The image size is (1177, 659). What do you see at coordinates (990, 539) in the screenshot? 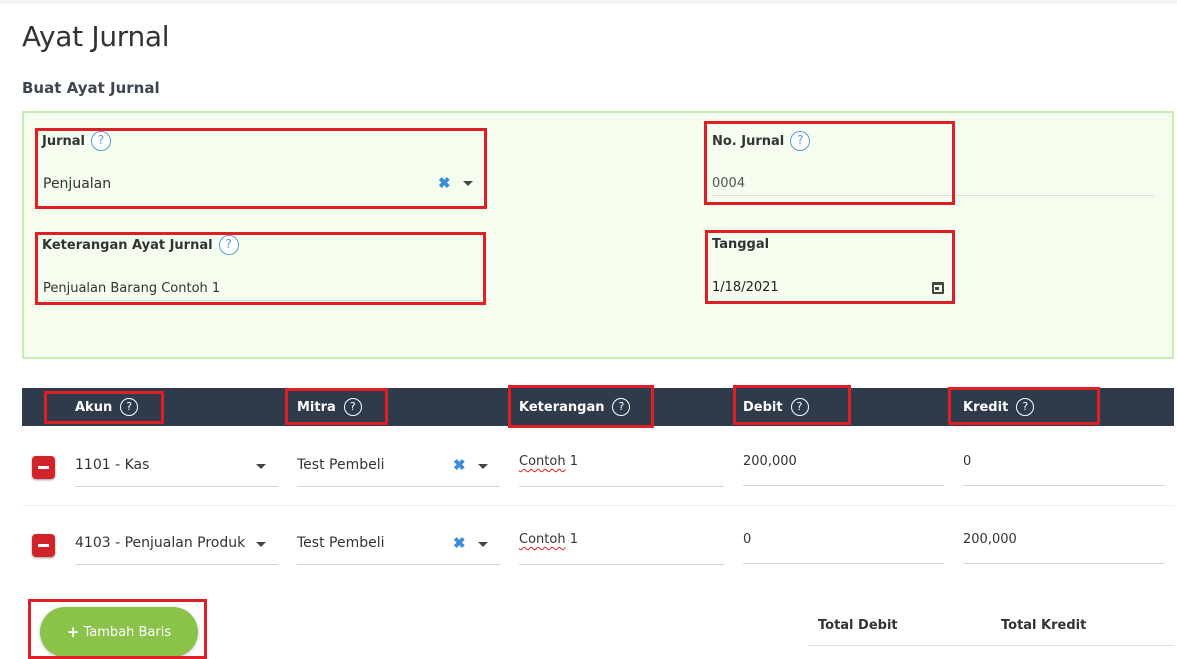
I see `kredit-input: 200,000` at bounding box center [990, 539].